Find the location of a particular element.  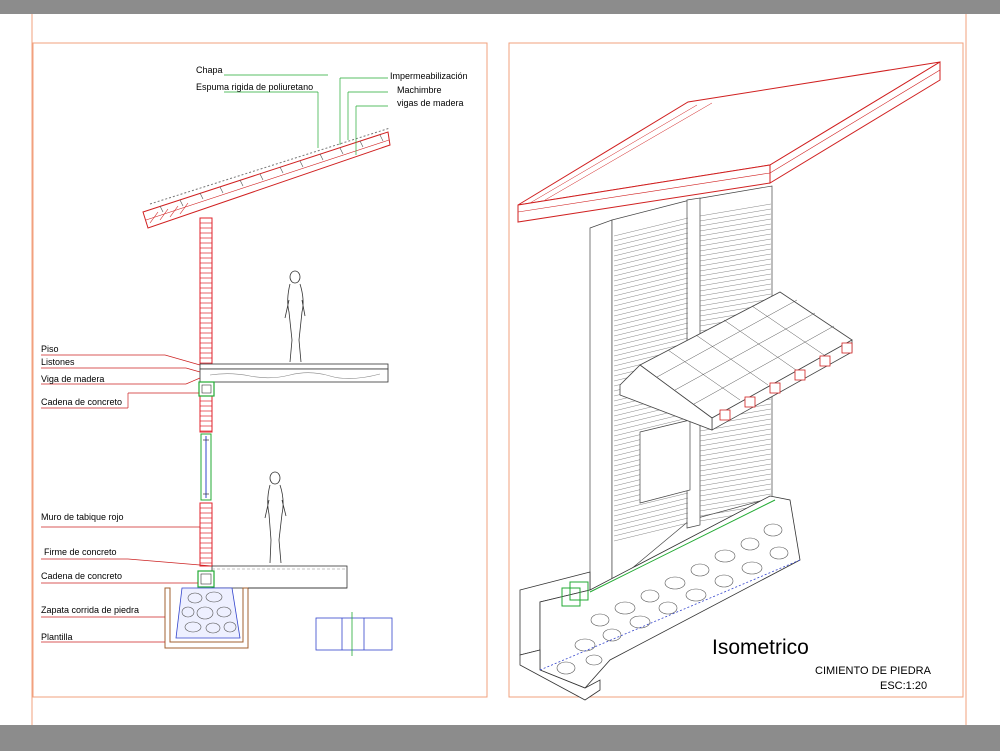

roof-section is located at coordinates (266, 178).